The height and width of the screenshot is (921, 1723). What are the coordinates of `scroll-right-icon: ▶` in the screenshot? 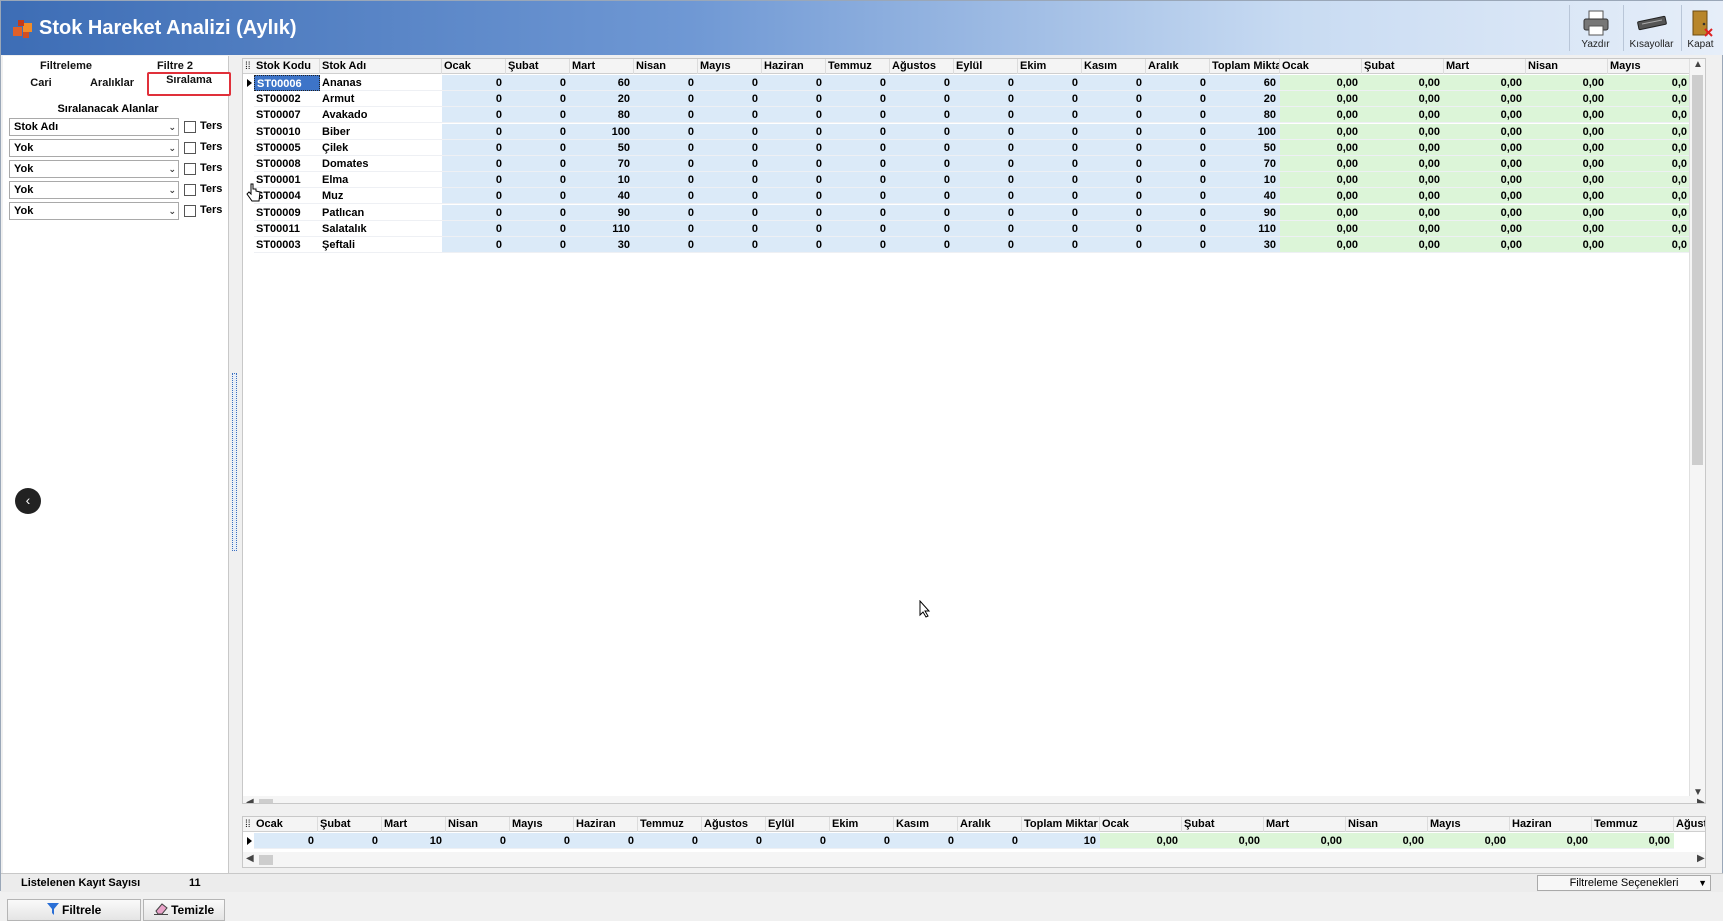 It's located at (1701, 800).